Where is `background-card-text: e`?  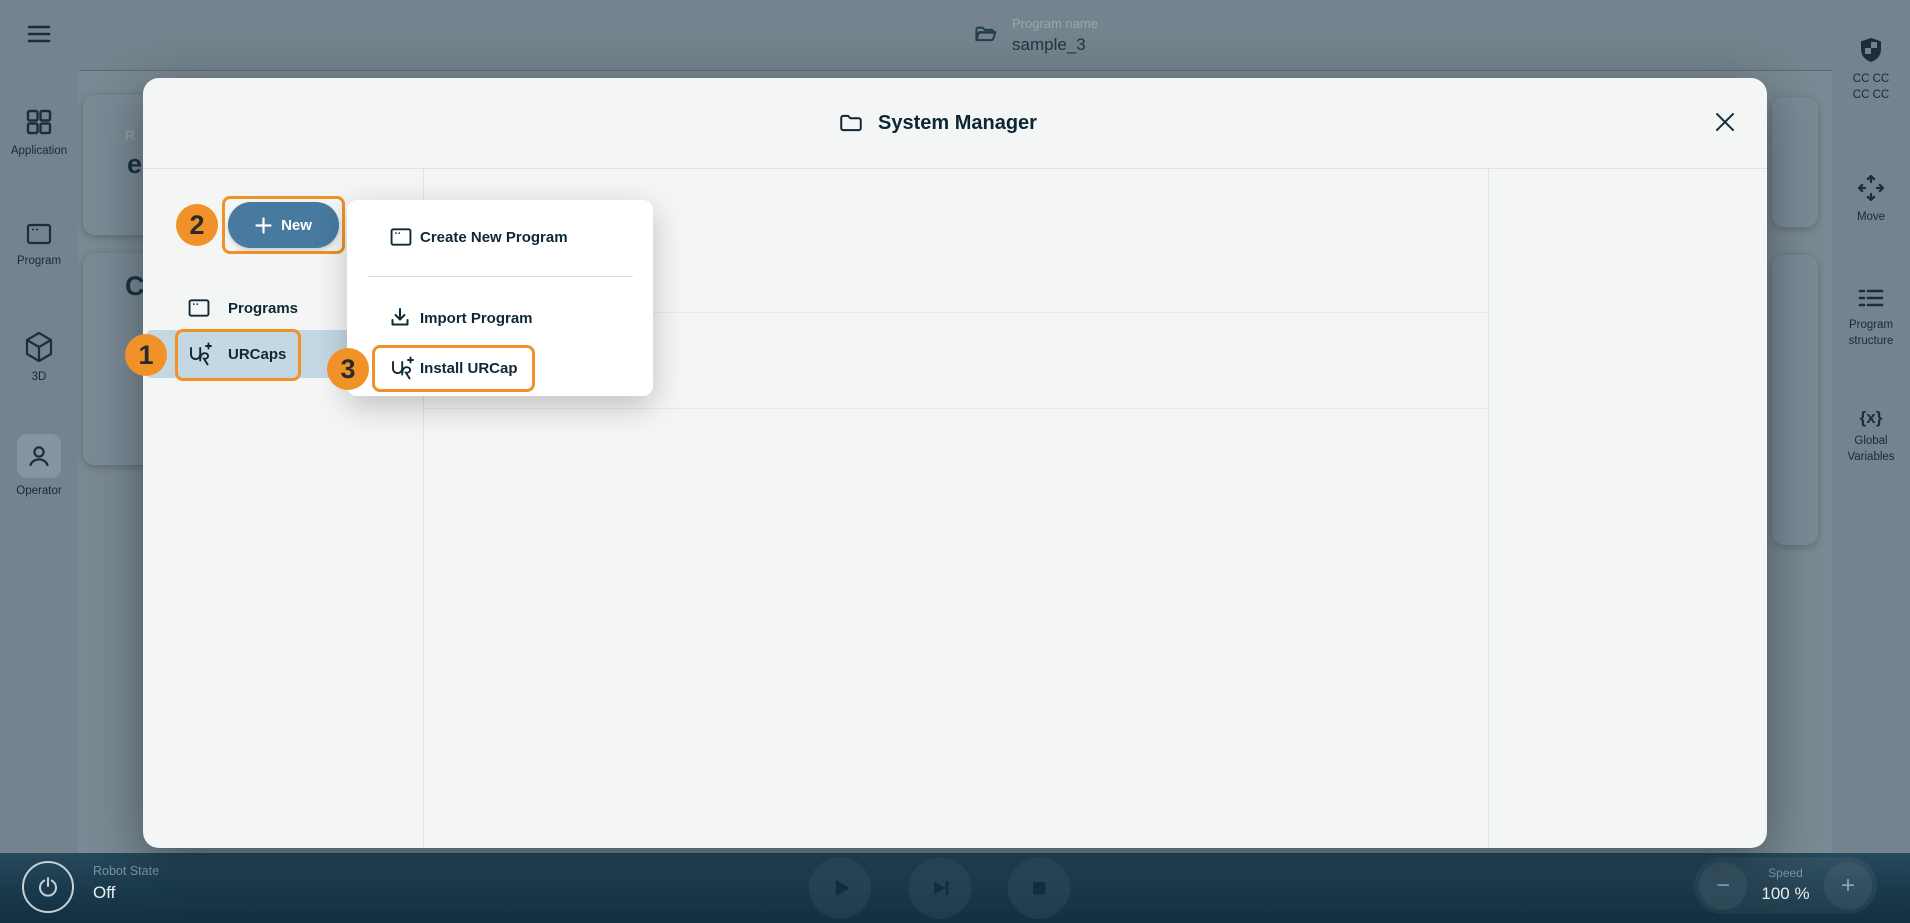
background-card-text: e is located at coordinates (135, 164).